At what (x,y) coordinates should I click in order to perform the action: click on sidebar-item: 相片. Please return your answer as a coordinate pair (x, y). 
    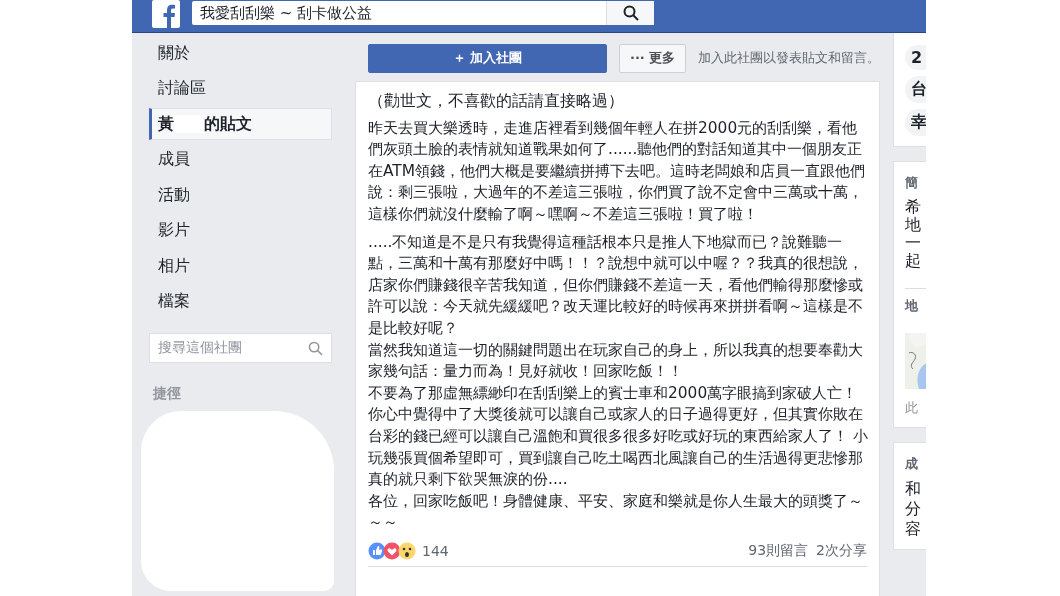
    Looking at the image, I should click on (240, 266).